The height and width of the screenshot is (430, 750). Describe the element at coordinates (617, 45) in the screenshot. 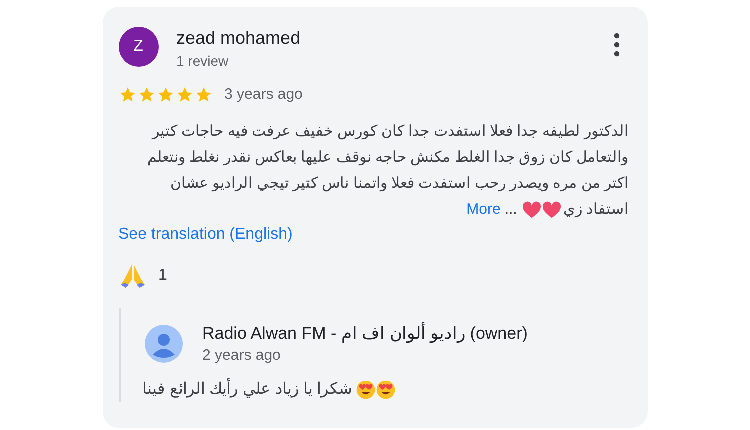

I see `more-options-icon` at that location.